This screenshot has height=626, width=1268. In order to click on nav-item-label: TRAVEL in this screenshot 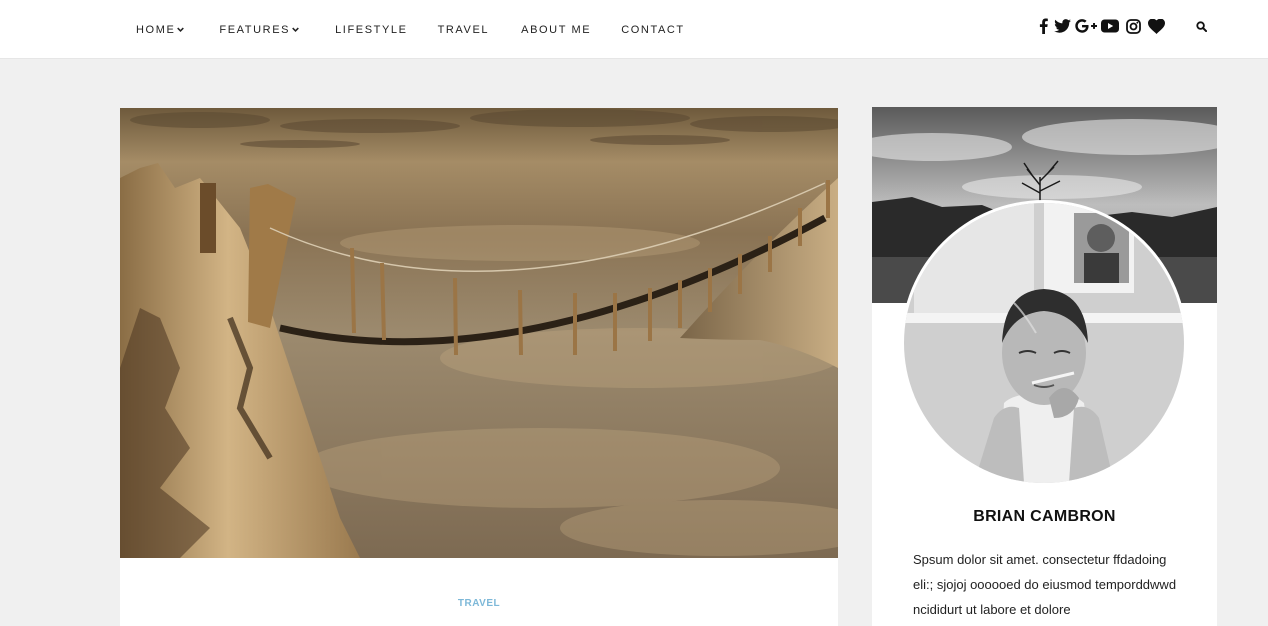, I will do `click(463, 29)`.